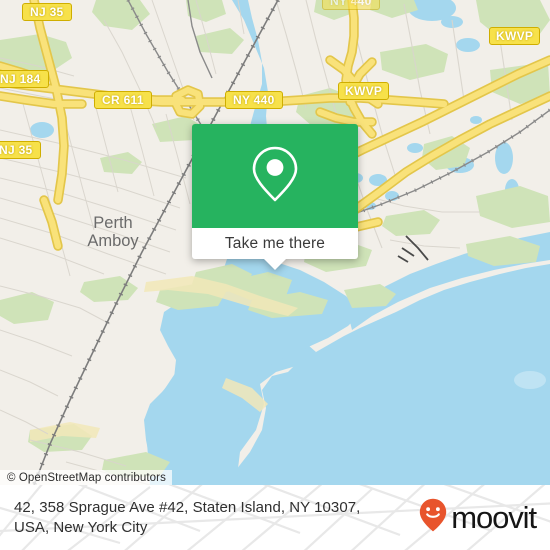 This screenshot has width=550, height=550. What do you see at coordinates (254, 100) in the screenshot?
I see `road-shield-ny440: NY 440` at bounding box center [254, 100].